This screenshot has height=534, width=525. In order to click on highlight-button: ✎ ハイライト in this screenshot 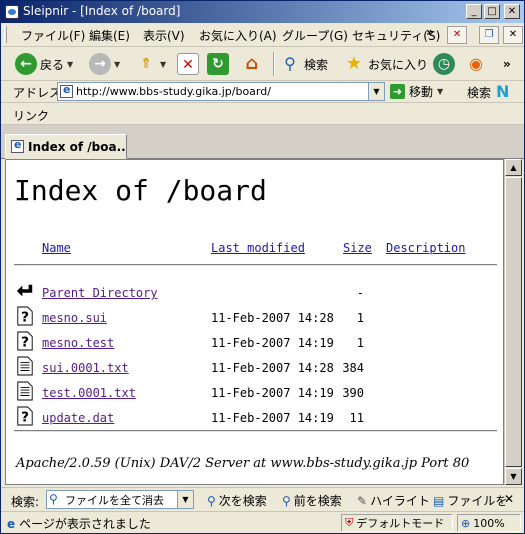, I will do `click(393, 500)`.